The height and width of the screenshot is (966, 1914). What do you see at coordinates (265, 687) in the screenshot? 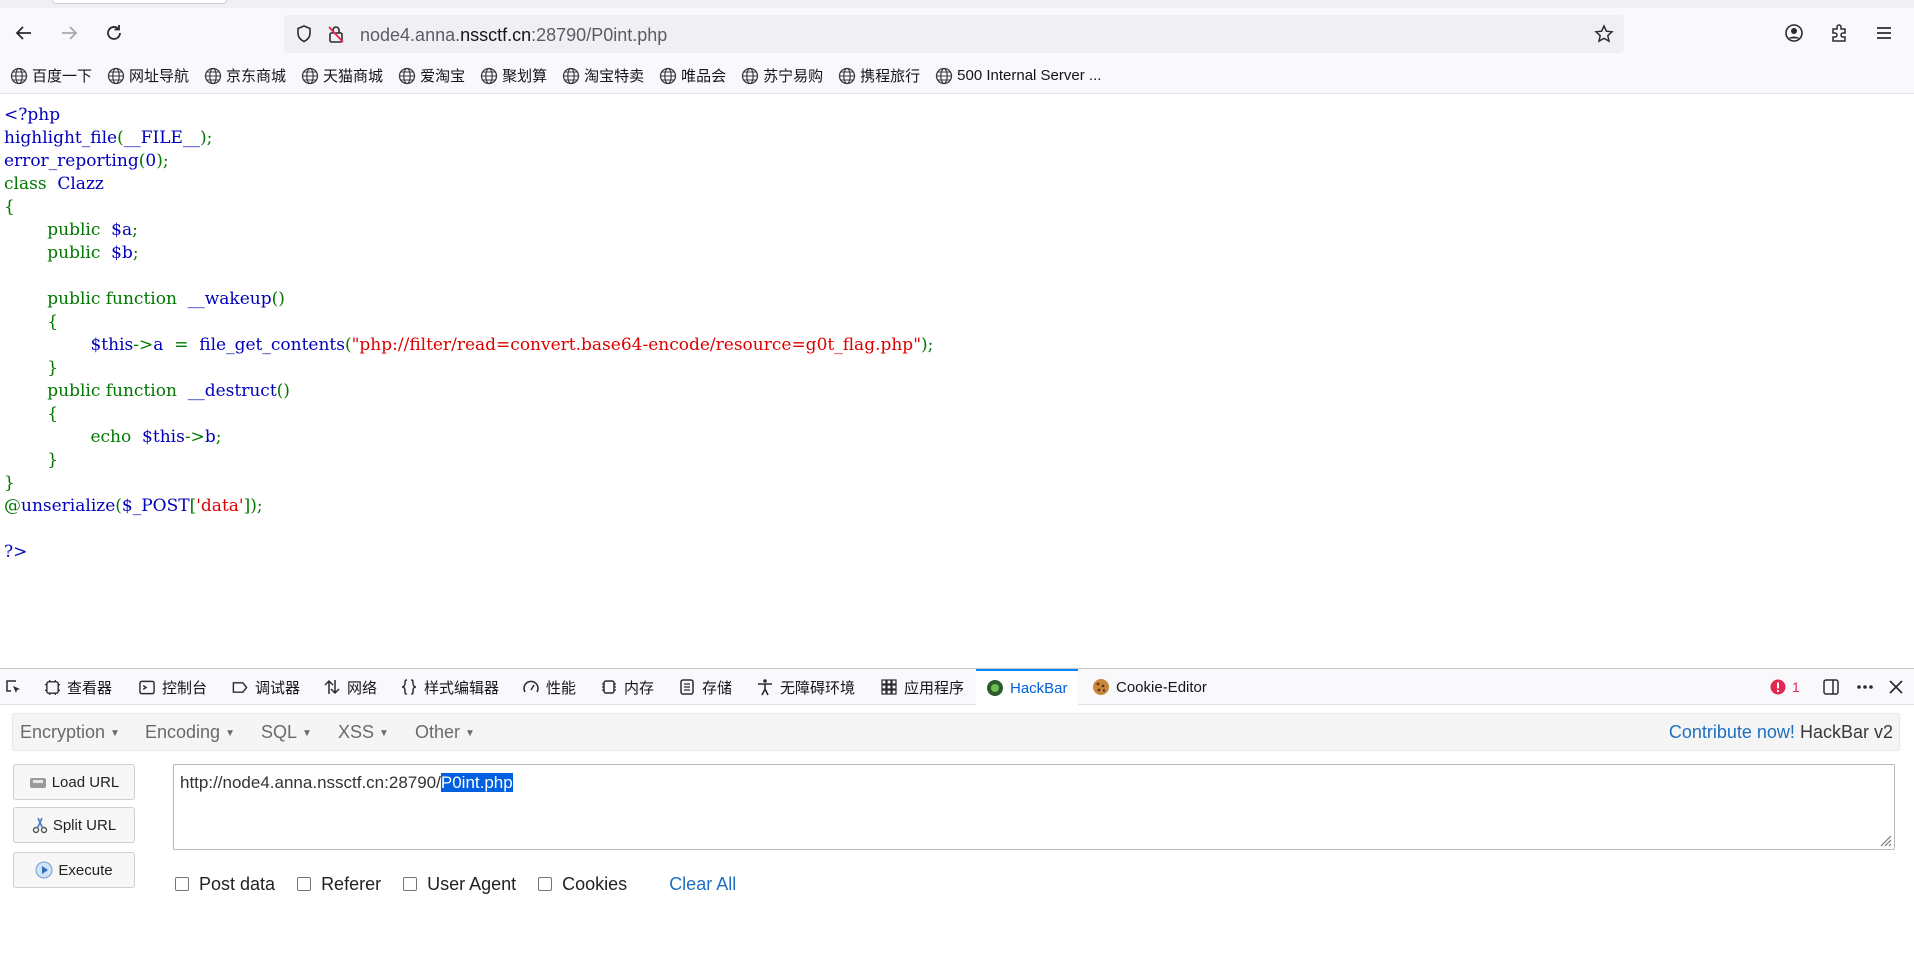
I see `tab-debugger: 调试器` at bounding box center [265, 687].